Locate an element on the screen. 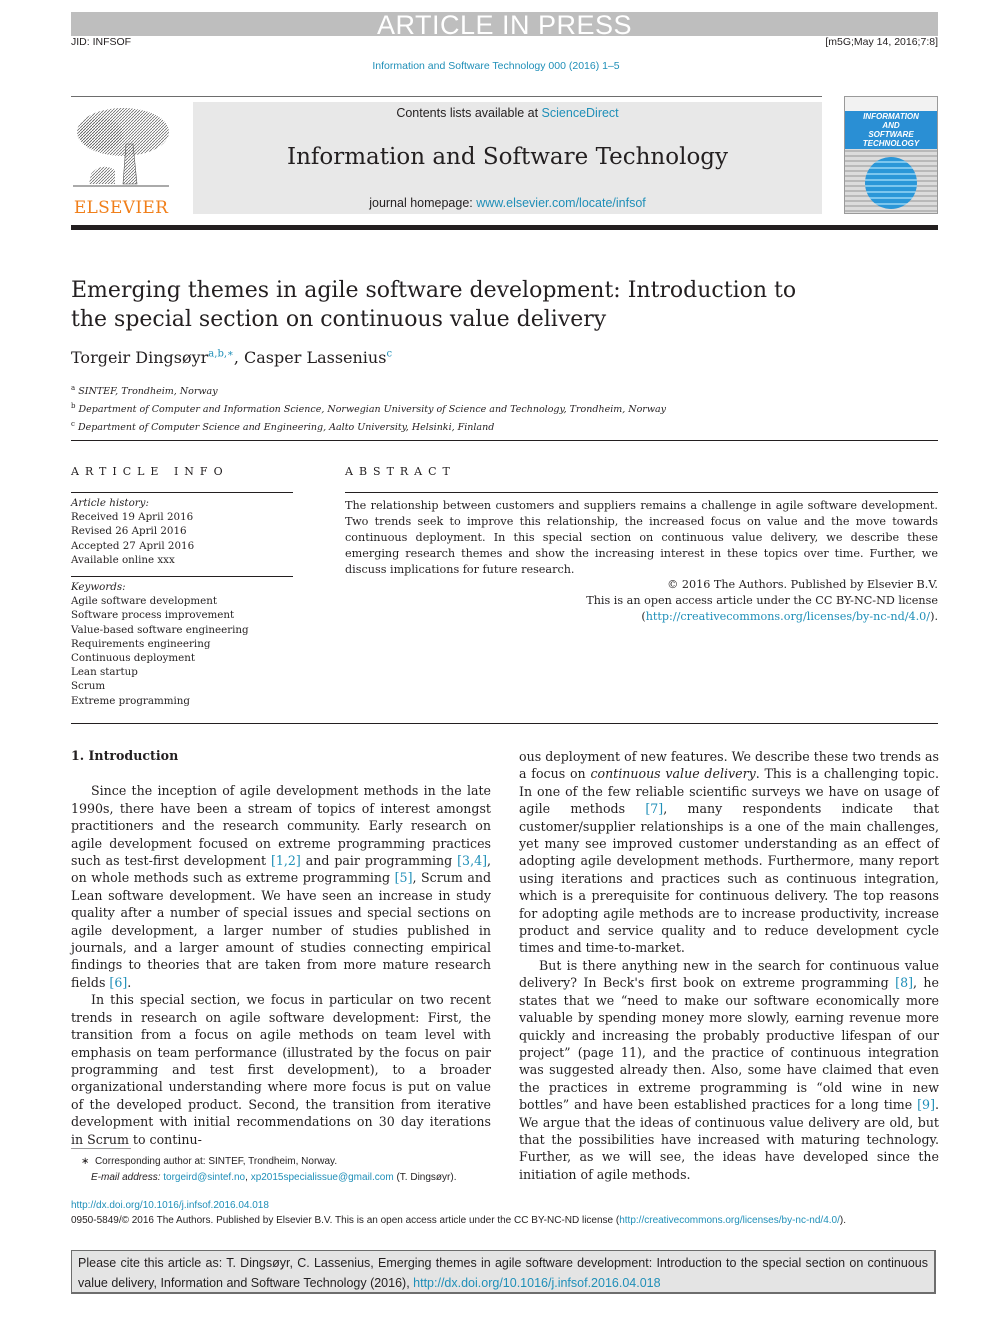 The height and width of the screenshot is (1323, 992). emphasis: continuous value delivery is located at coordinates (673, 774).